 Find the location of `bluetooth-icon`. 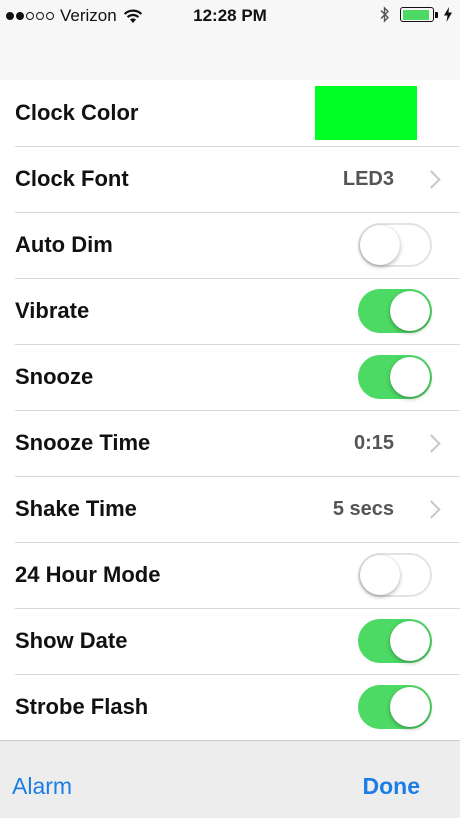

bluetooth-icon is located at coordinates (384, 14).